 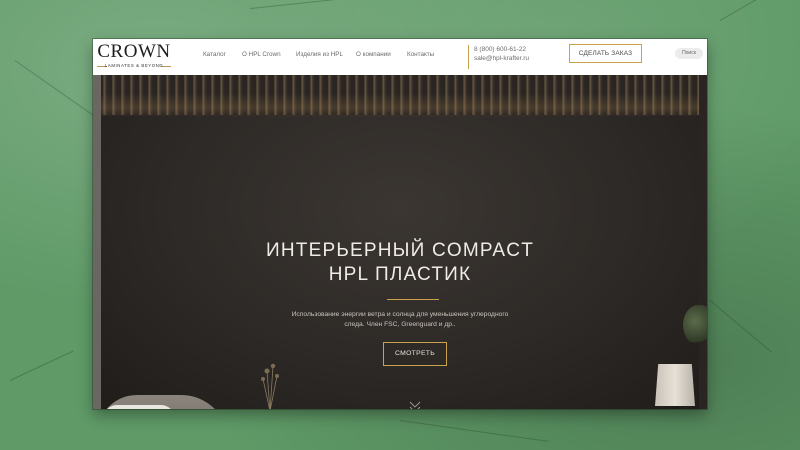 What do you see at coordinates (134, 51) in the screenshot?
I see `logo-wordmark: CROWN` at bounding box center [134, 51].